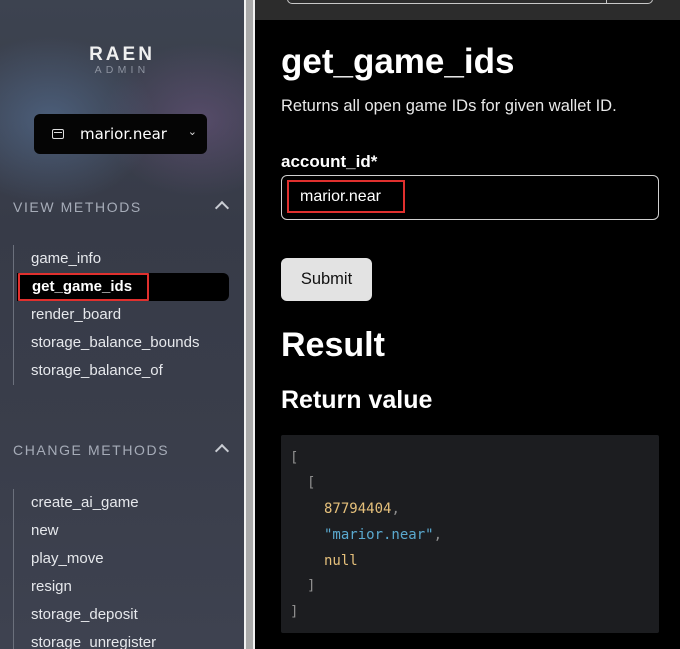 The height and width of the screenshot is (649, 680). What do you see at coordinates (58, 134) in the screenshot?
I see `wallet-icon` at bounding box center [58, 134].